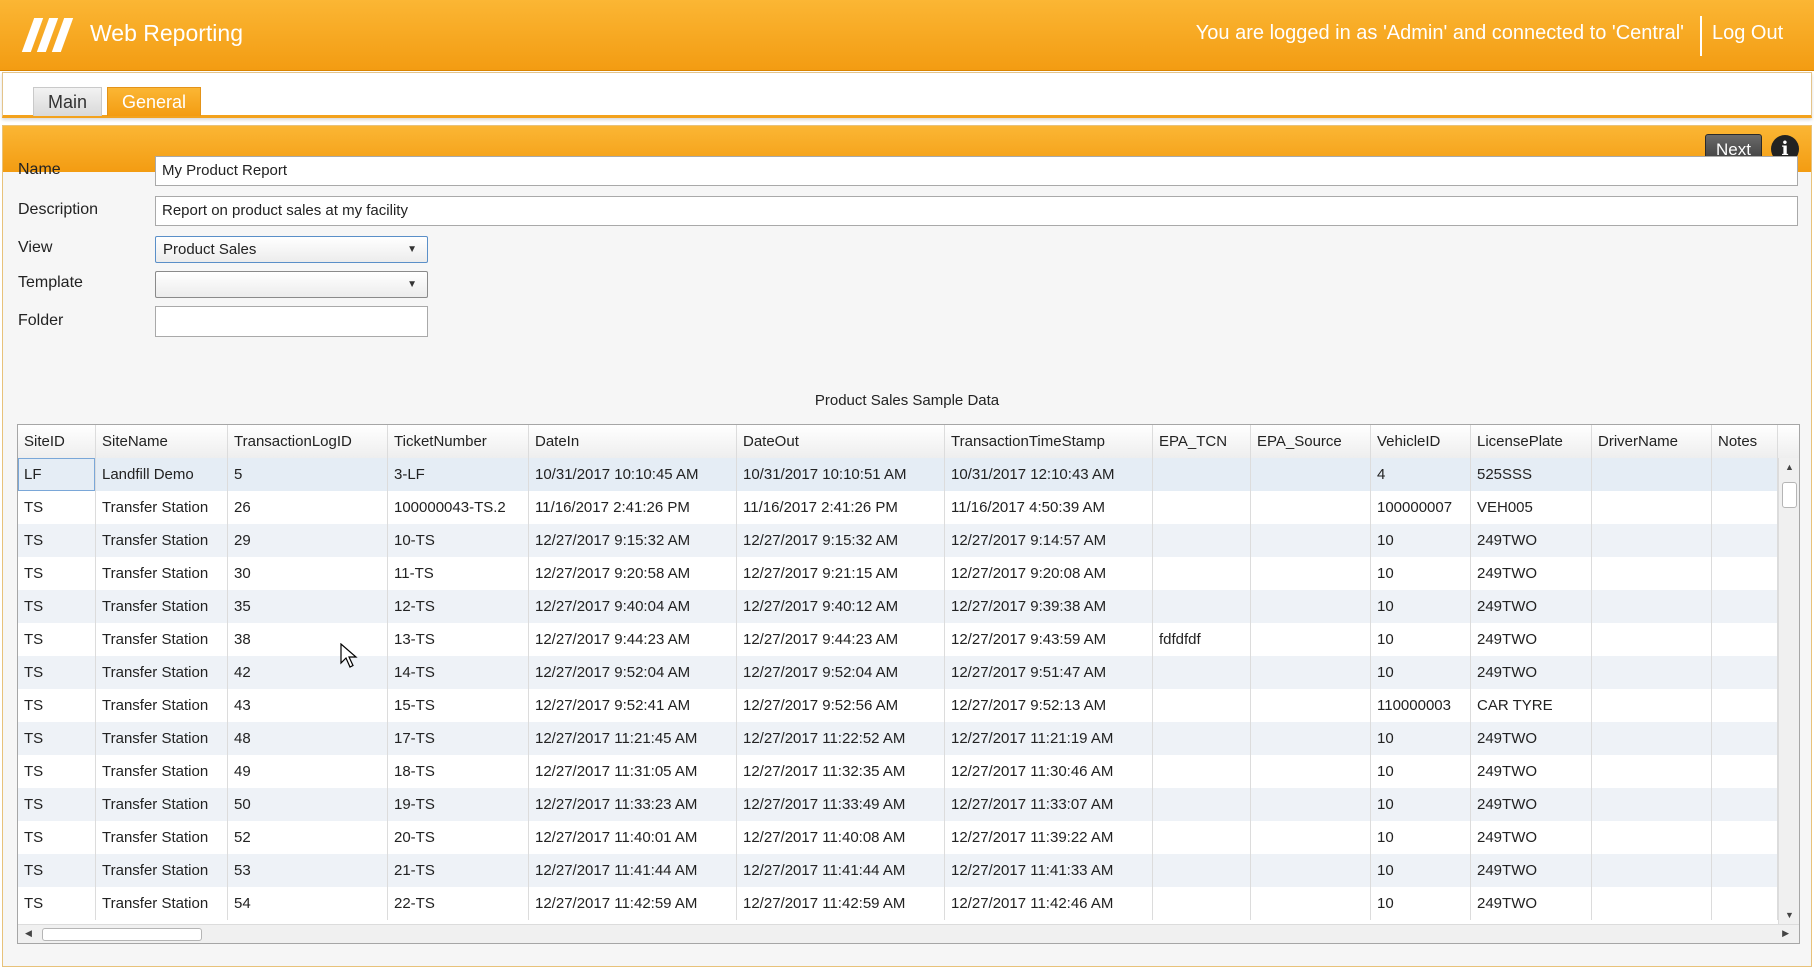 This screenshot has height=968, width=1814. What do you see at coordinates (308, 573) in the screenshot?
I see `table-cell: 30` at bounding box center [308, 573].